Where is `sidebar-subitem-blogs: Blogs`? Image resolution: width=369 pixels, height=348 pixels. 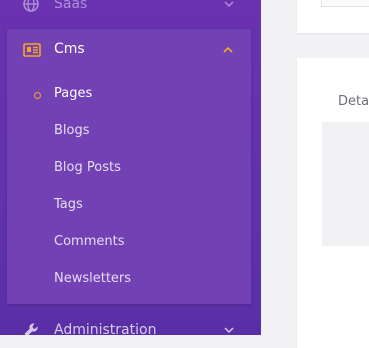 sidebar-subitem-blogs: Blogs is located at coordinates (129, 131).